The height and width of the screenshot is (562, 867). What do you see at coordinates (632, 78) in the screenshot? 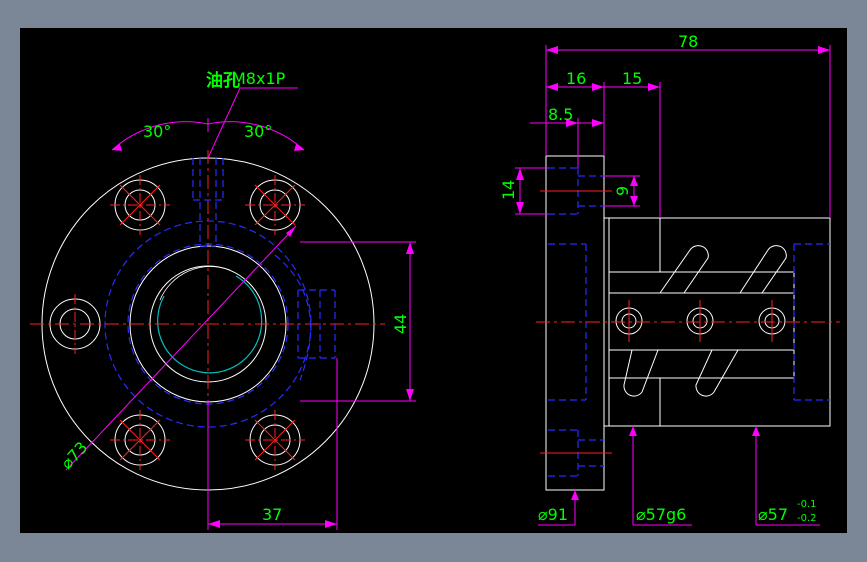
I see `dim-15-label: 15` at bounding box center [632, 78].